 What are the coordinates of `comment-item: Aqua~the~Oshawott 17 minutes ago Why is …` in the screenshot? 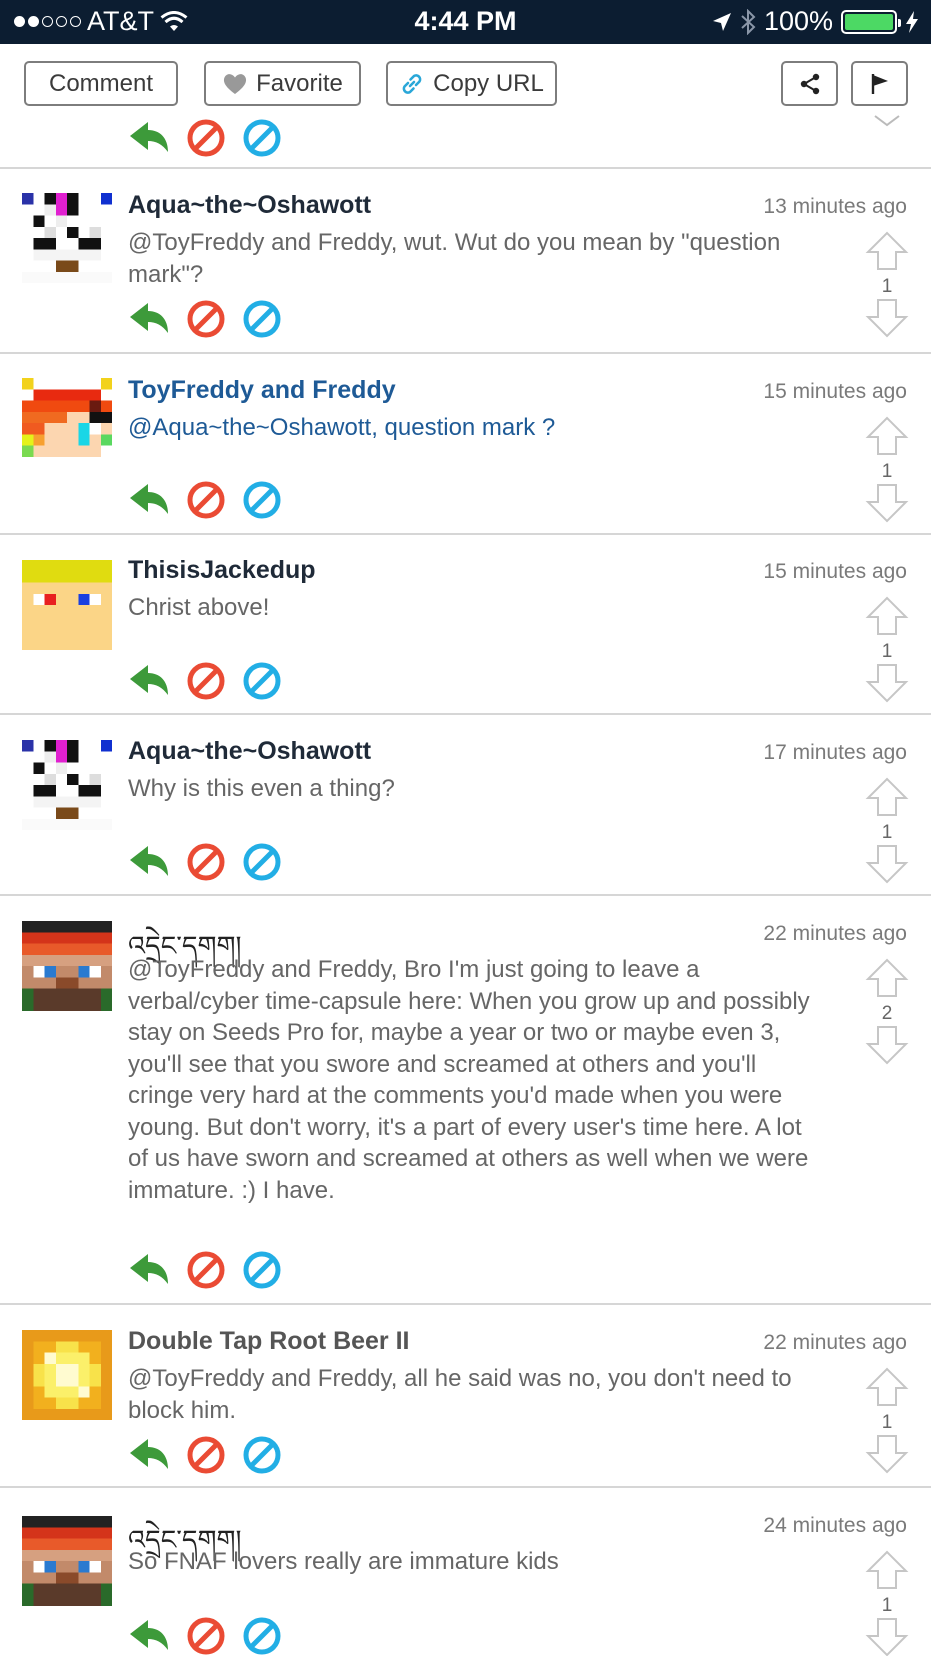 It's located at (465, 805).